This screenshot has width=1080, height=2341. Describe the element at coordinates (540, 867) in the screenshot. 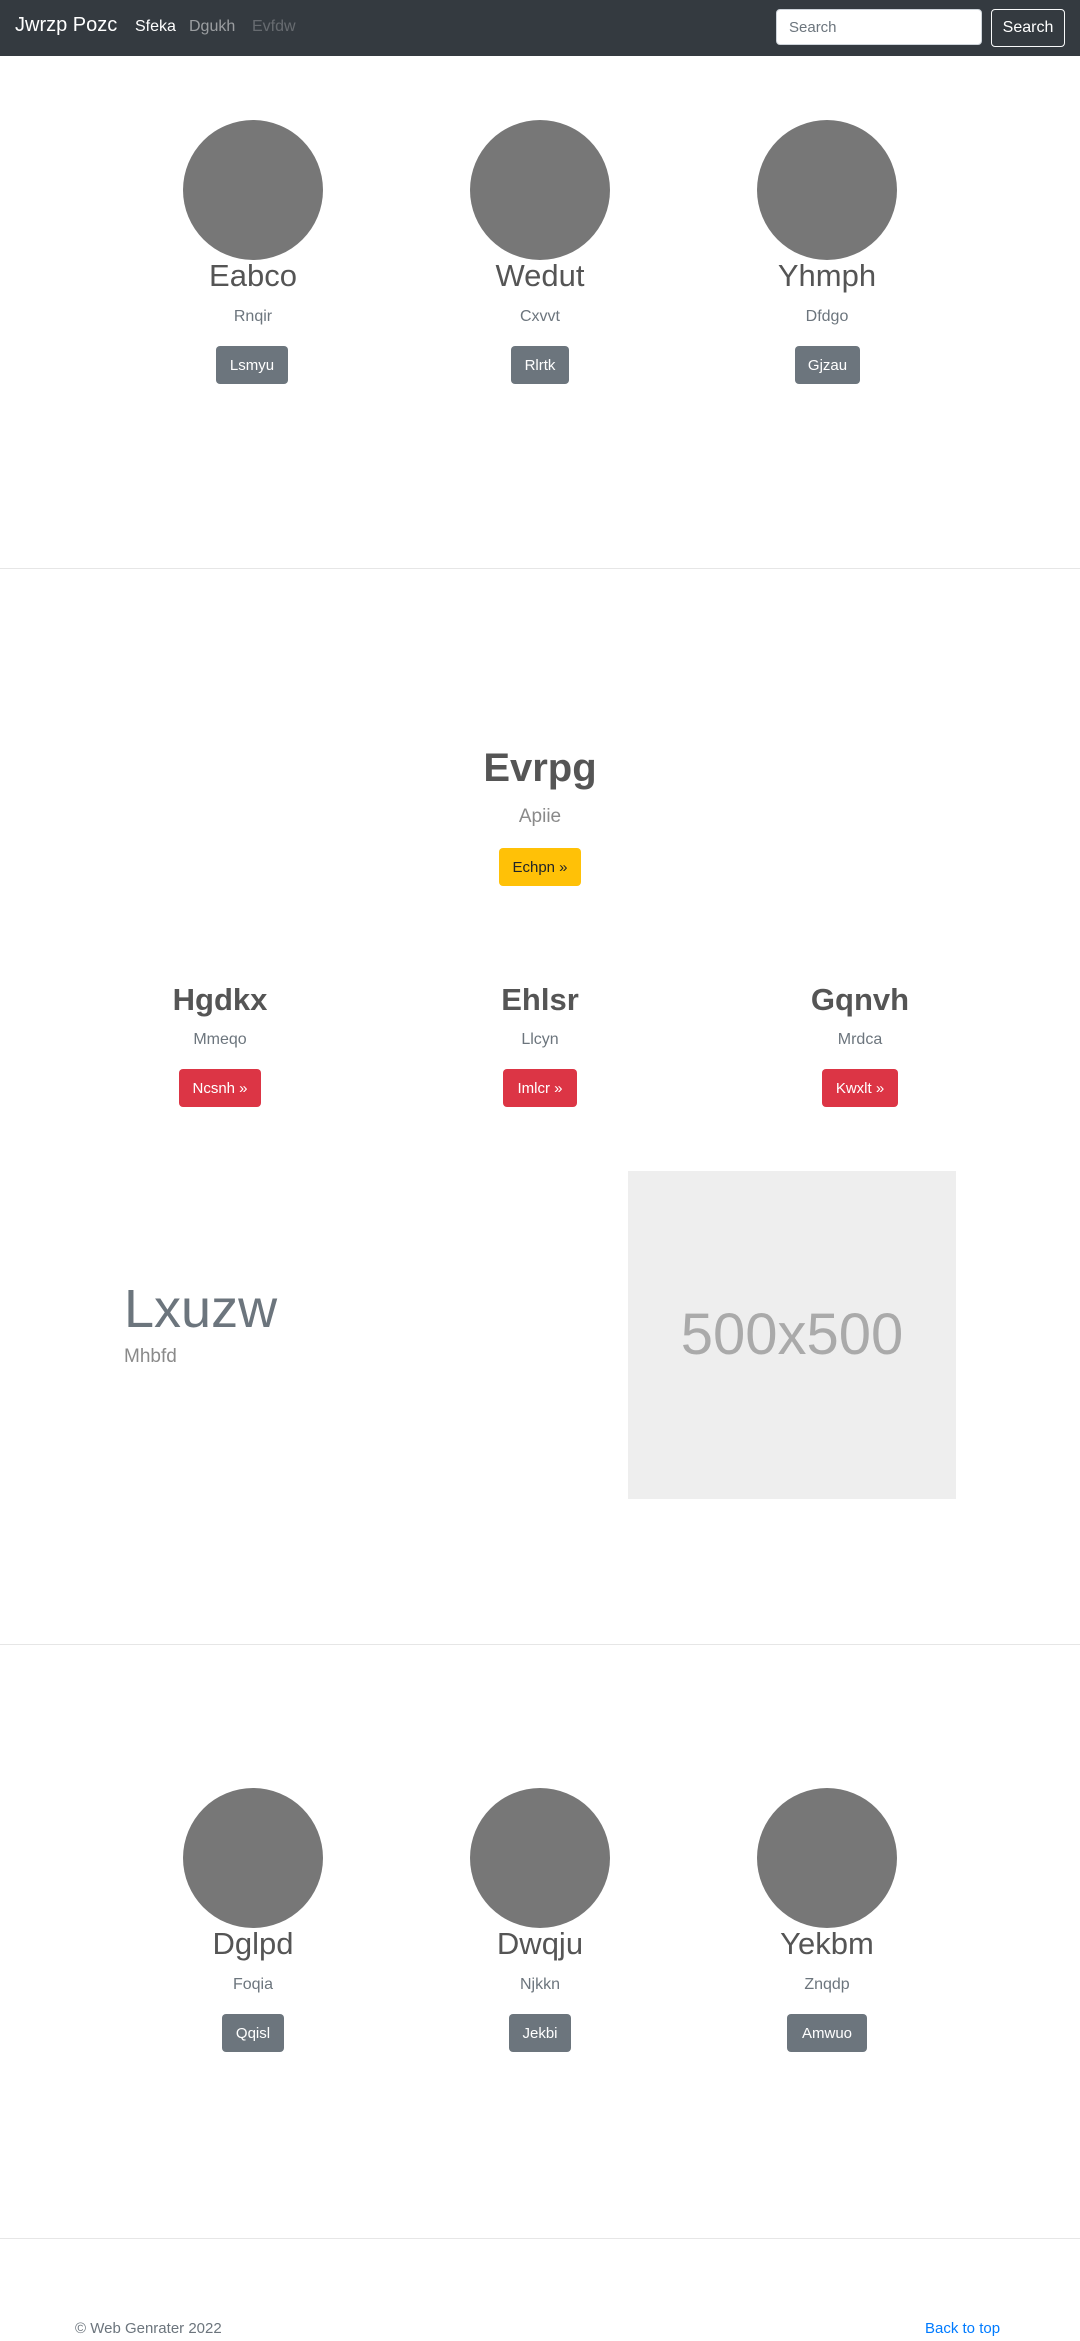

I see `hero-button: Echpn »` at that location.